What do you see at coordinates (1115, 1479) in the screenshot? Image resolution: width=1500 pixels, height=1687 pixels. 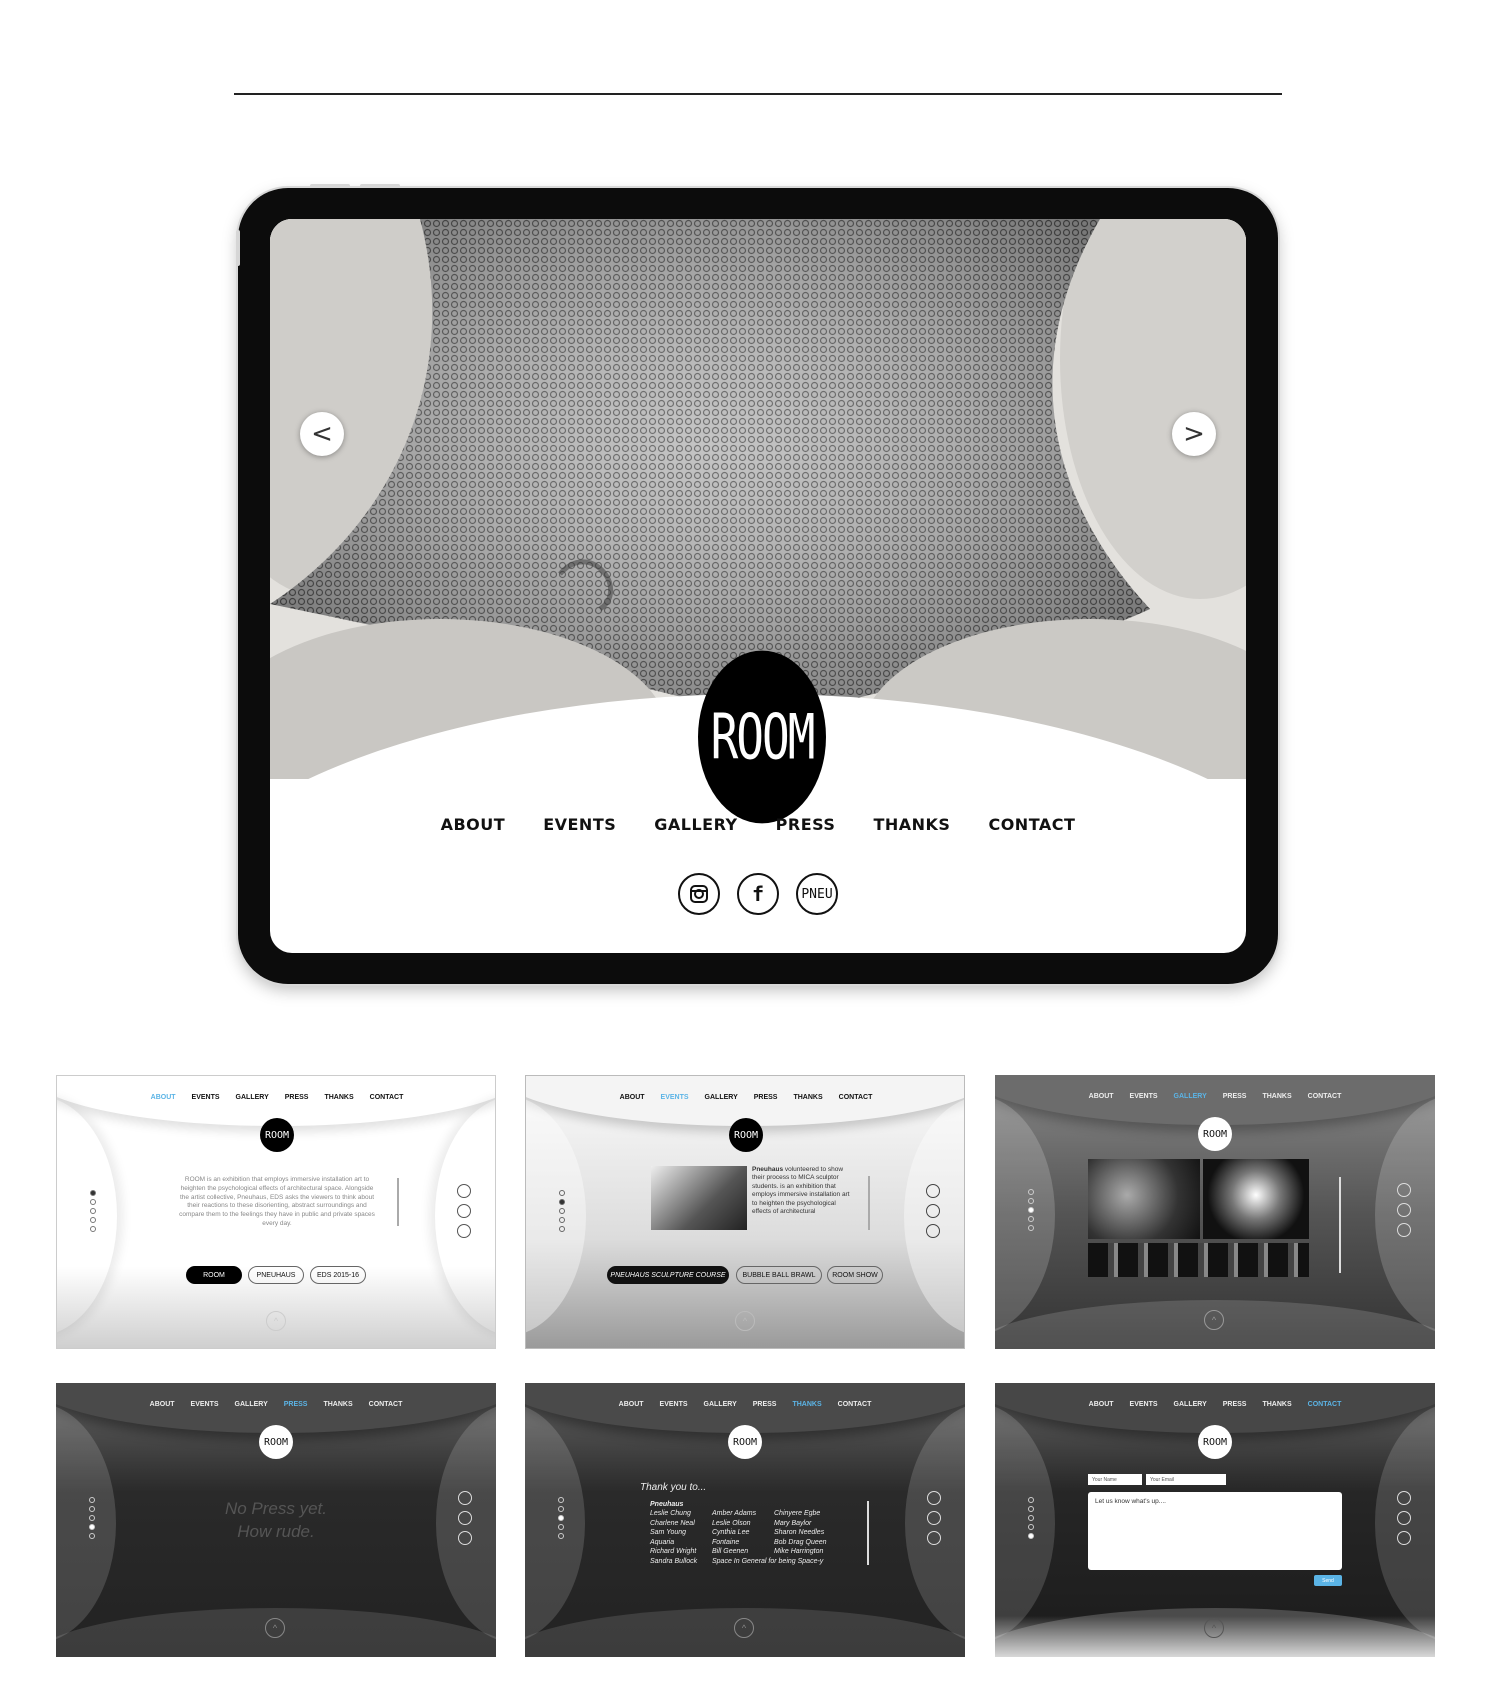 I see `contact-name-field: Your Name` at bounding box center [1115, 1479].